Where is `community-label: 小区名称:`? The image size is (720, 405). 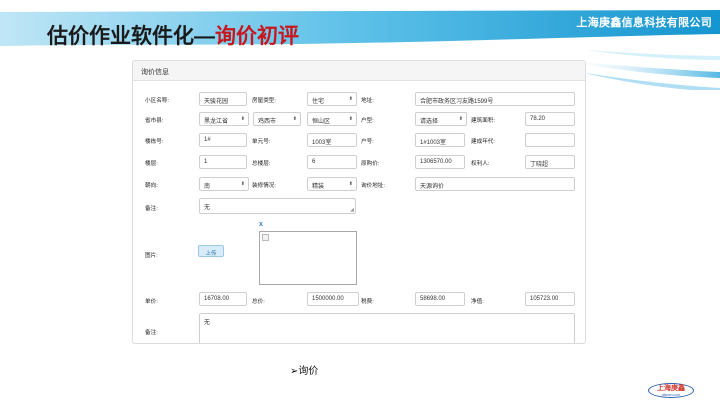 community-label: 小区名称: is located at coordinates (157, 101).